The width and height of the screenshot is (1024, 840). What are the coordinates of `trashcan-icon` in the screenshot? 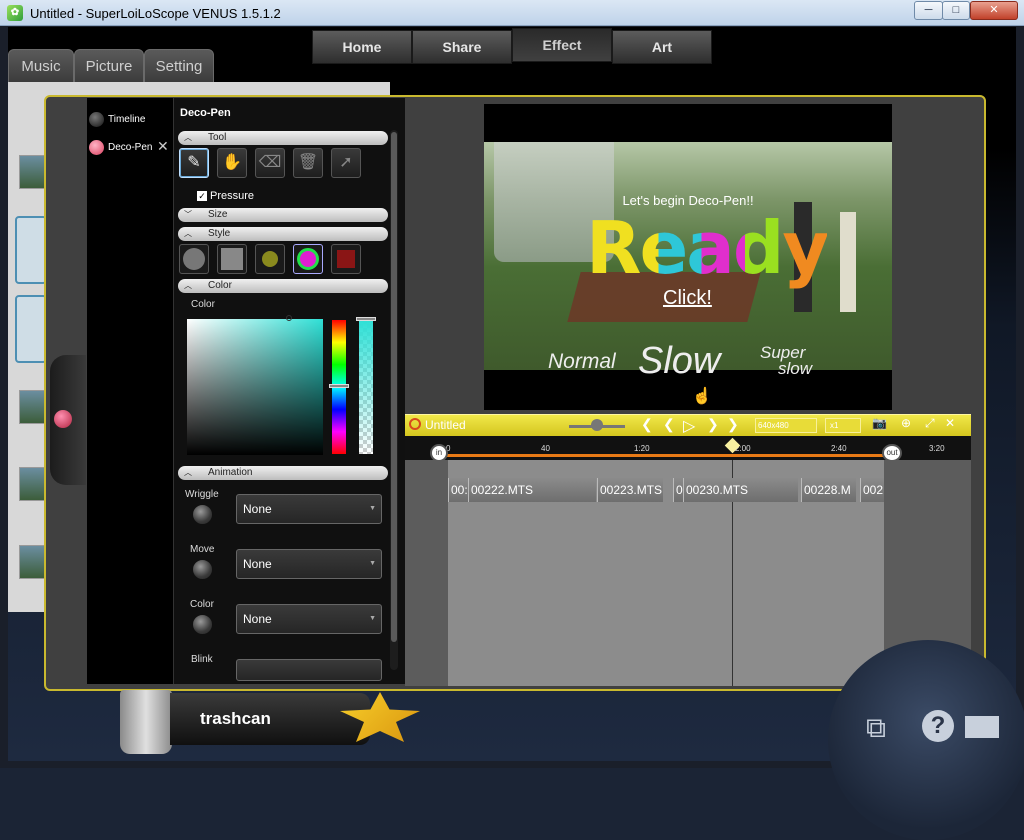 It's located at (146, 722).